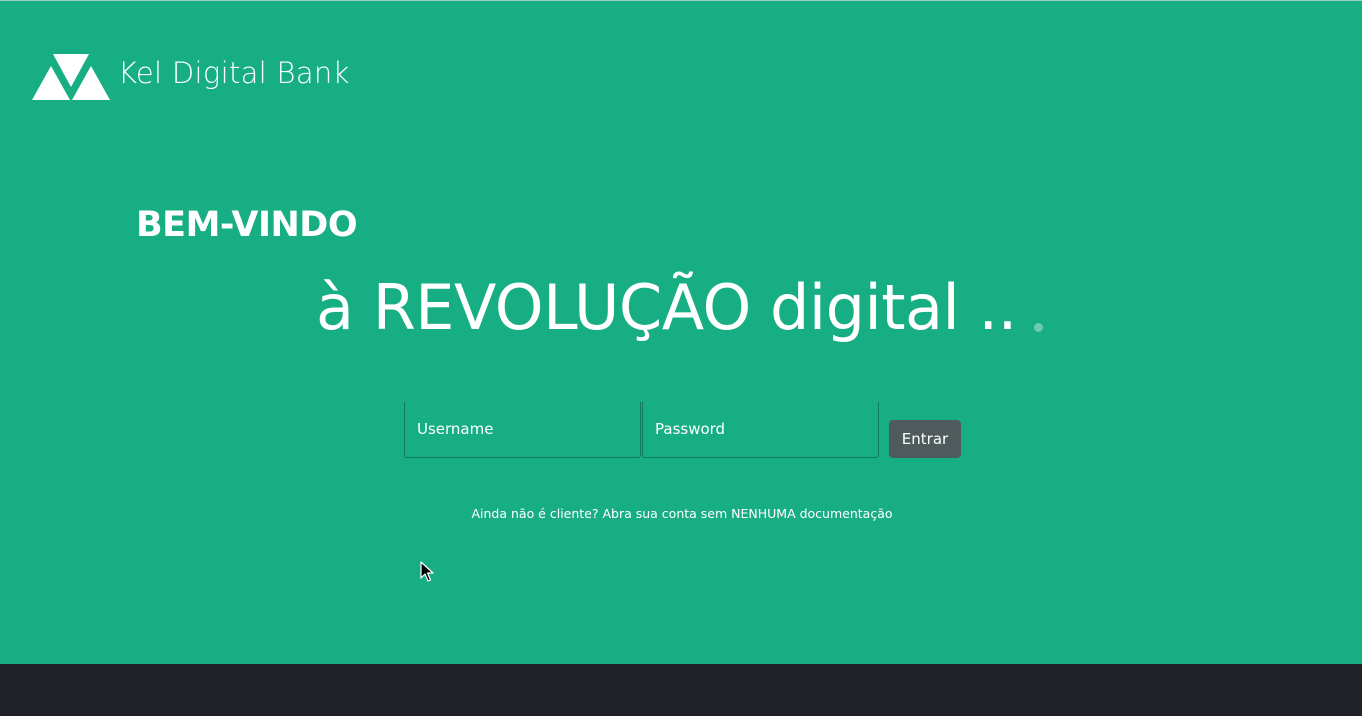  What do you see at coordinates (71, 76) in the screenshot?
I see `kel-triangles-logo-icon` at bounding box center [71, 76].